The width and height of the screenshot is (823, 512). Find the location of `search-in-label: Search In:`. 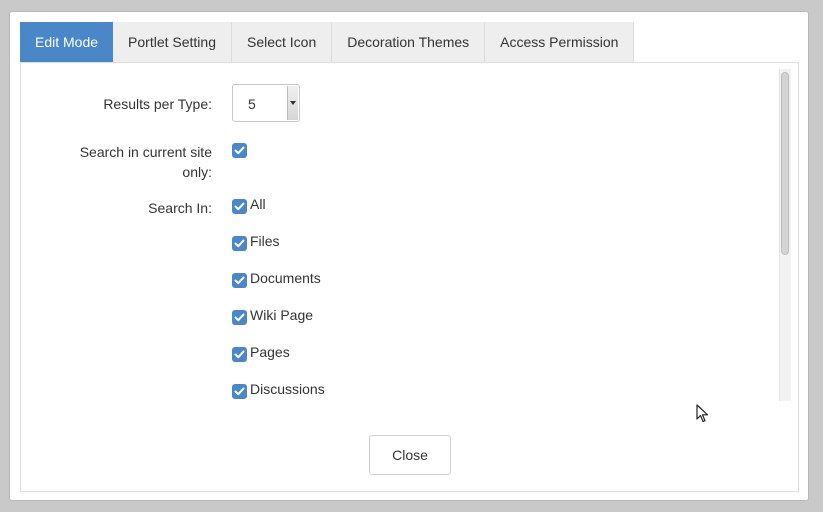

search-in-label: Search In: is located at coordinates (180, 208).